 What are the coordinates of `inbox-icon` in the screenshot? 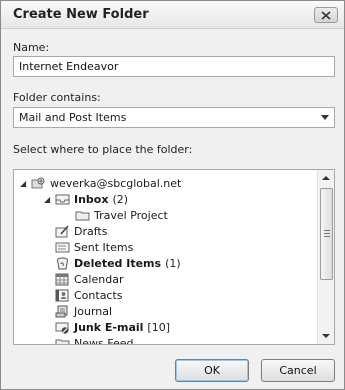 It's located at (62, 199).